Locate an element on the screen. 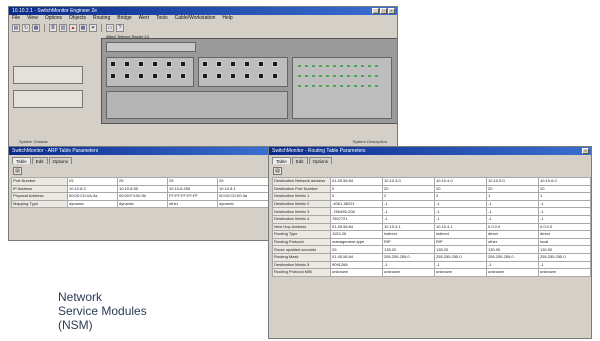 The image size is (600, 341). grid-icon: ▦ is located at coordinates (36, 27).